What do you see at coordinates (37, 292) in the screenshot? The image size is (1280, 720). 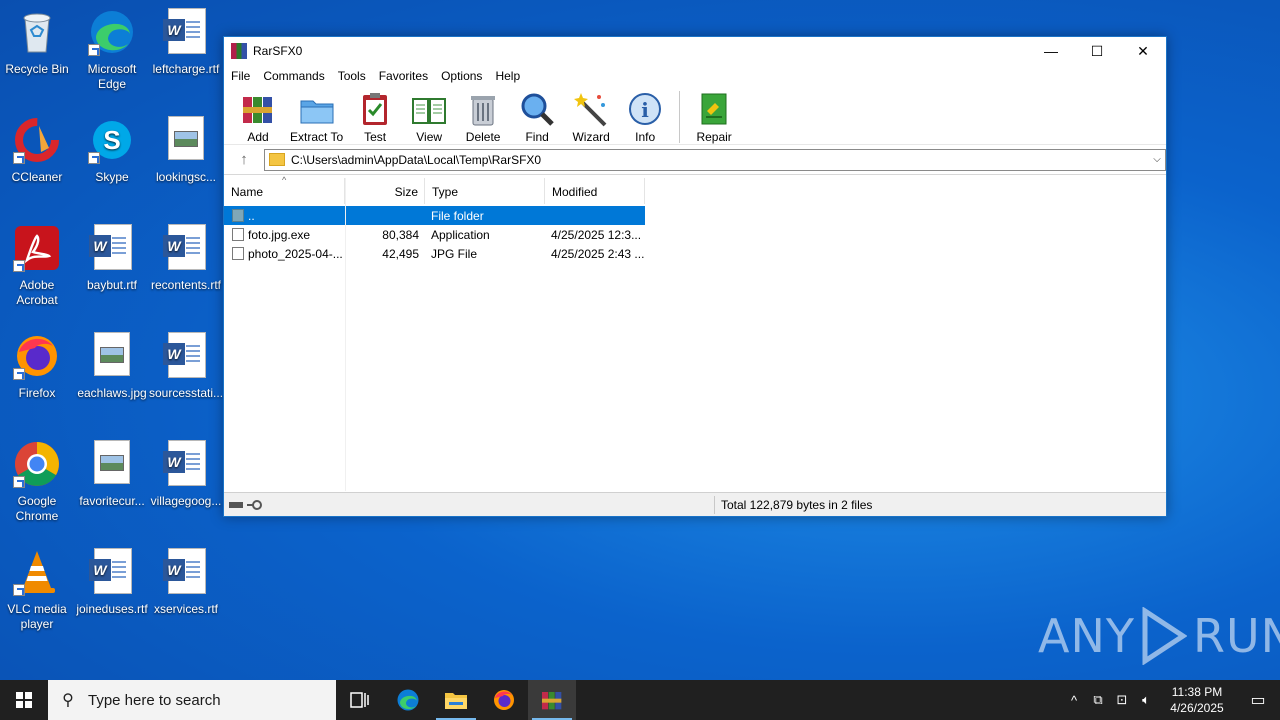 I see `desktop-icon-label: Adobe Acrobat` at bounding box center [37, 292].